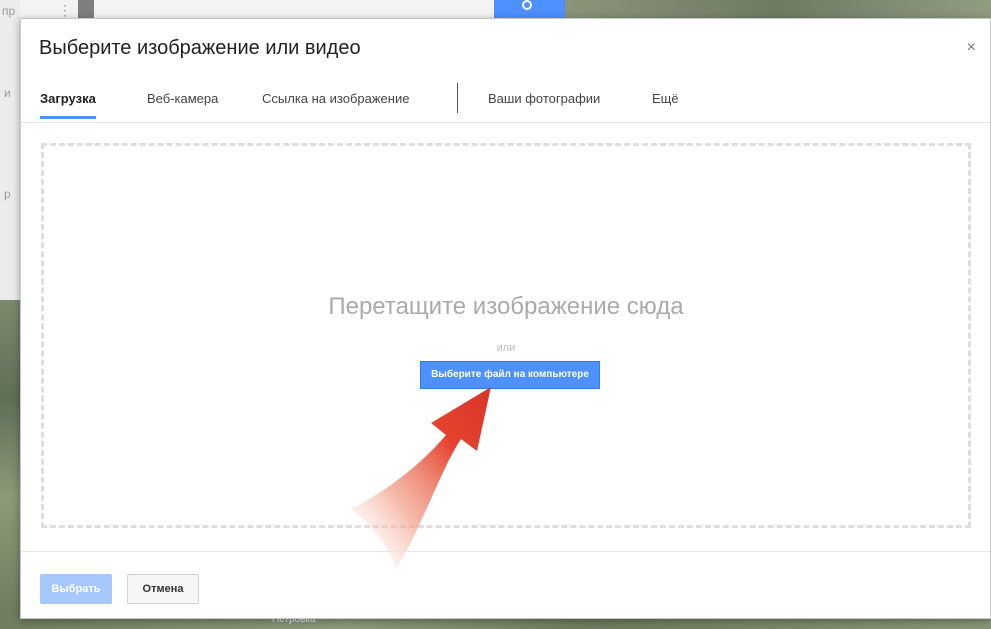 The height and width of the screenshot is (629, 991). Describe the element at coordinates (457, 98) in the screenshot. I see `tab-separator` at that location.